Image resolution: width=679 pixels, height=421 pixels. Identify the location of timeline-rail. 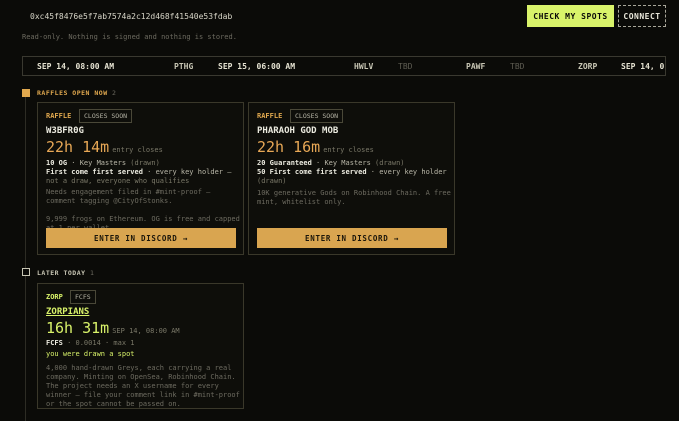
(25, 259).